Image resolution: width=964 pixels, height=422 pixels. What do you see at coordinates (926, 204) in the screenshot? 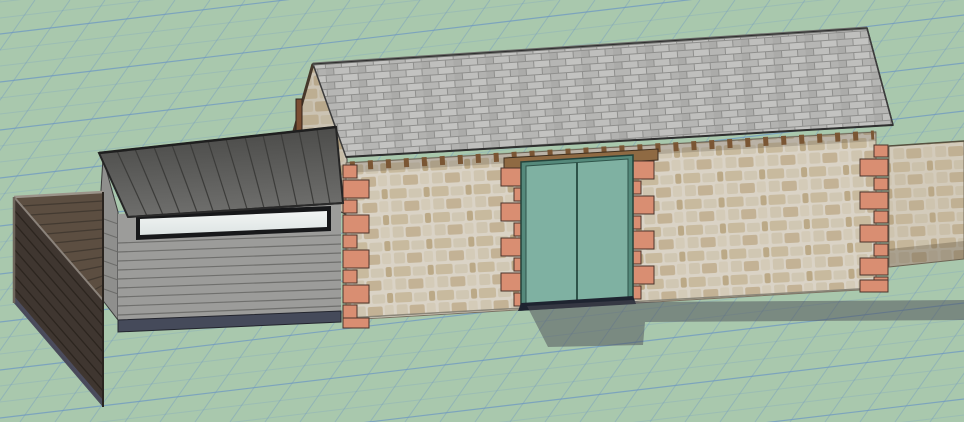
I see `stone-boundary-wall` at bounding box center [926, 204].